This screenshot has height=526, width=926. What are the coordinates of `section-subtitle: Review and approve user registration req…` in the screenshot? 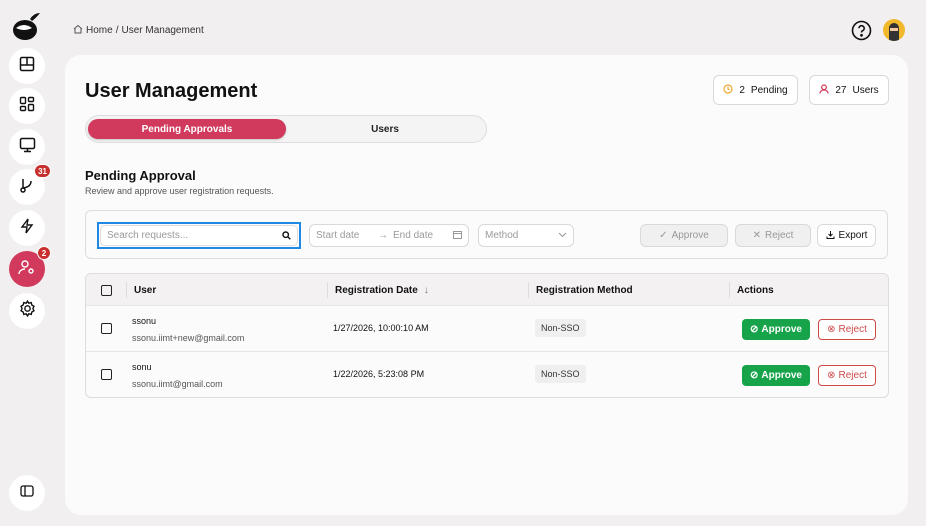 It's located at (179, 191).